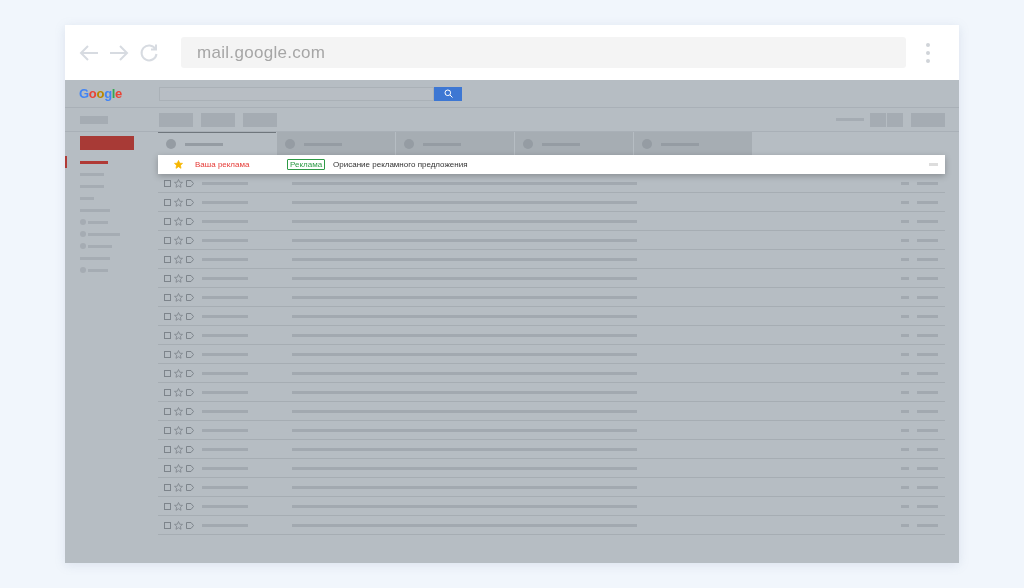 The image size is (1024, 588). I want to click on ad-row: Ваша реклама Реклама Орисание рекламного предложения, so click(551, 164).